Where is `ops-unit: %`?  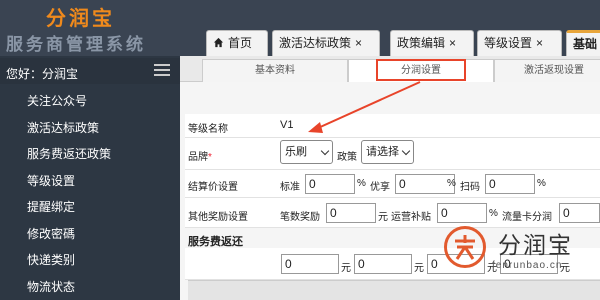 ops-unit: % is located at coordinates (493, 213).